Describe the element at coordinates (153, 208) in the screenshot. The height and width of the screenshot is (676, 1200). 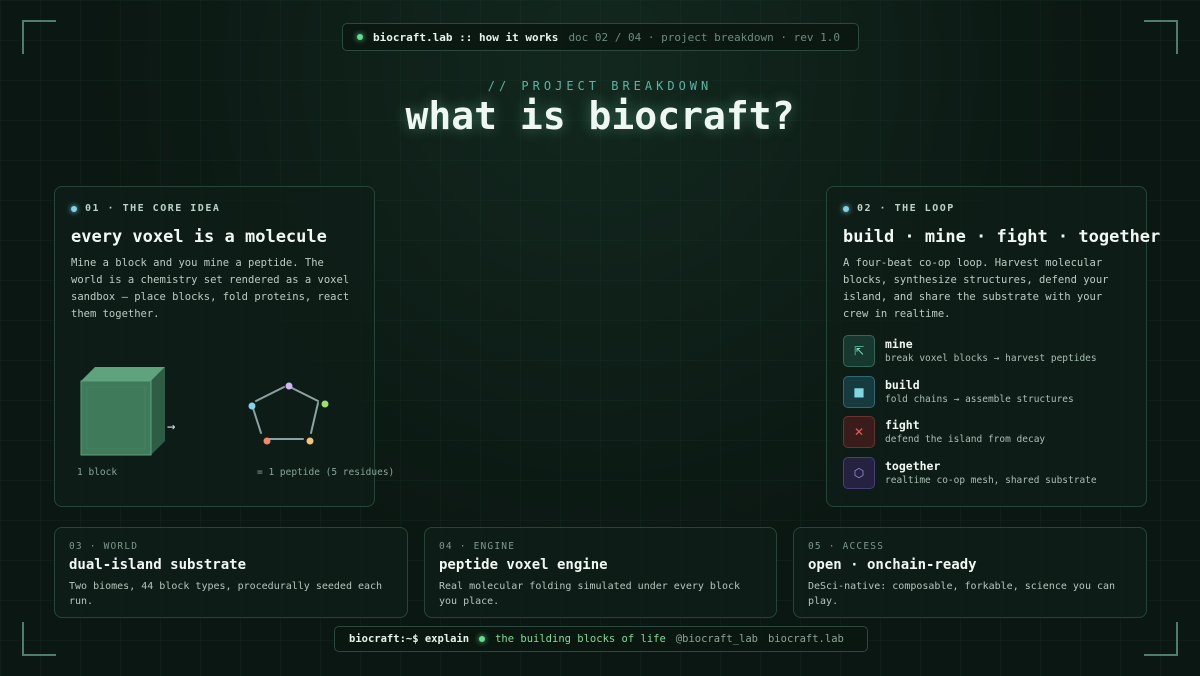
I see `core-idea-tag-label: 01 · THE CORE IDEA` at that location.